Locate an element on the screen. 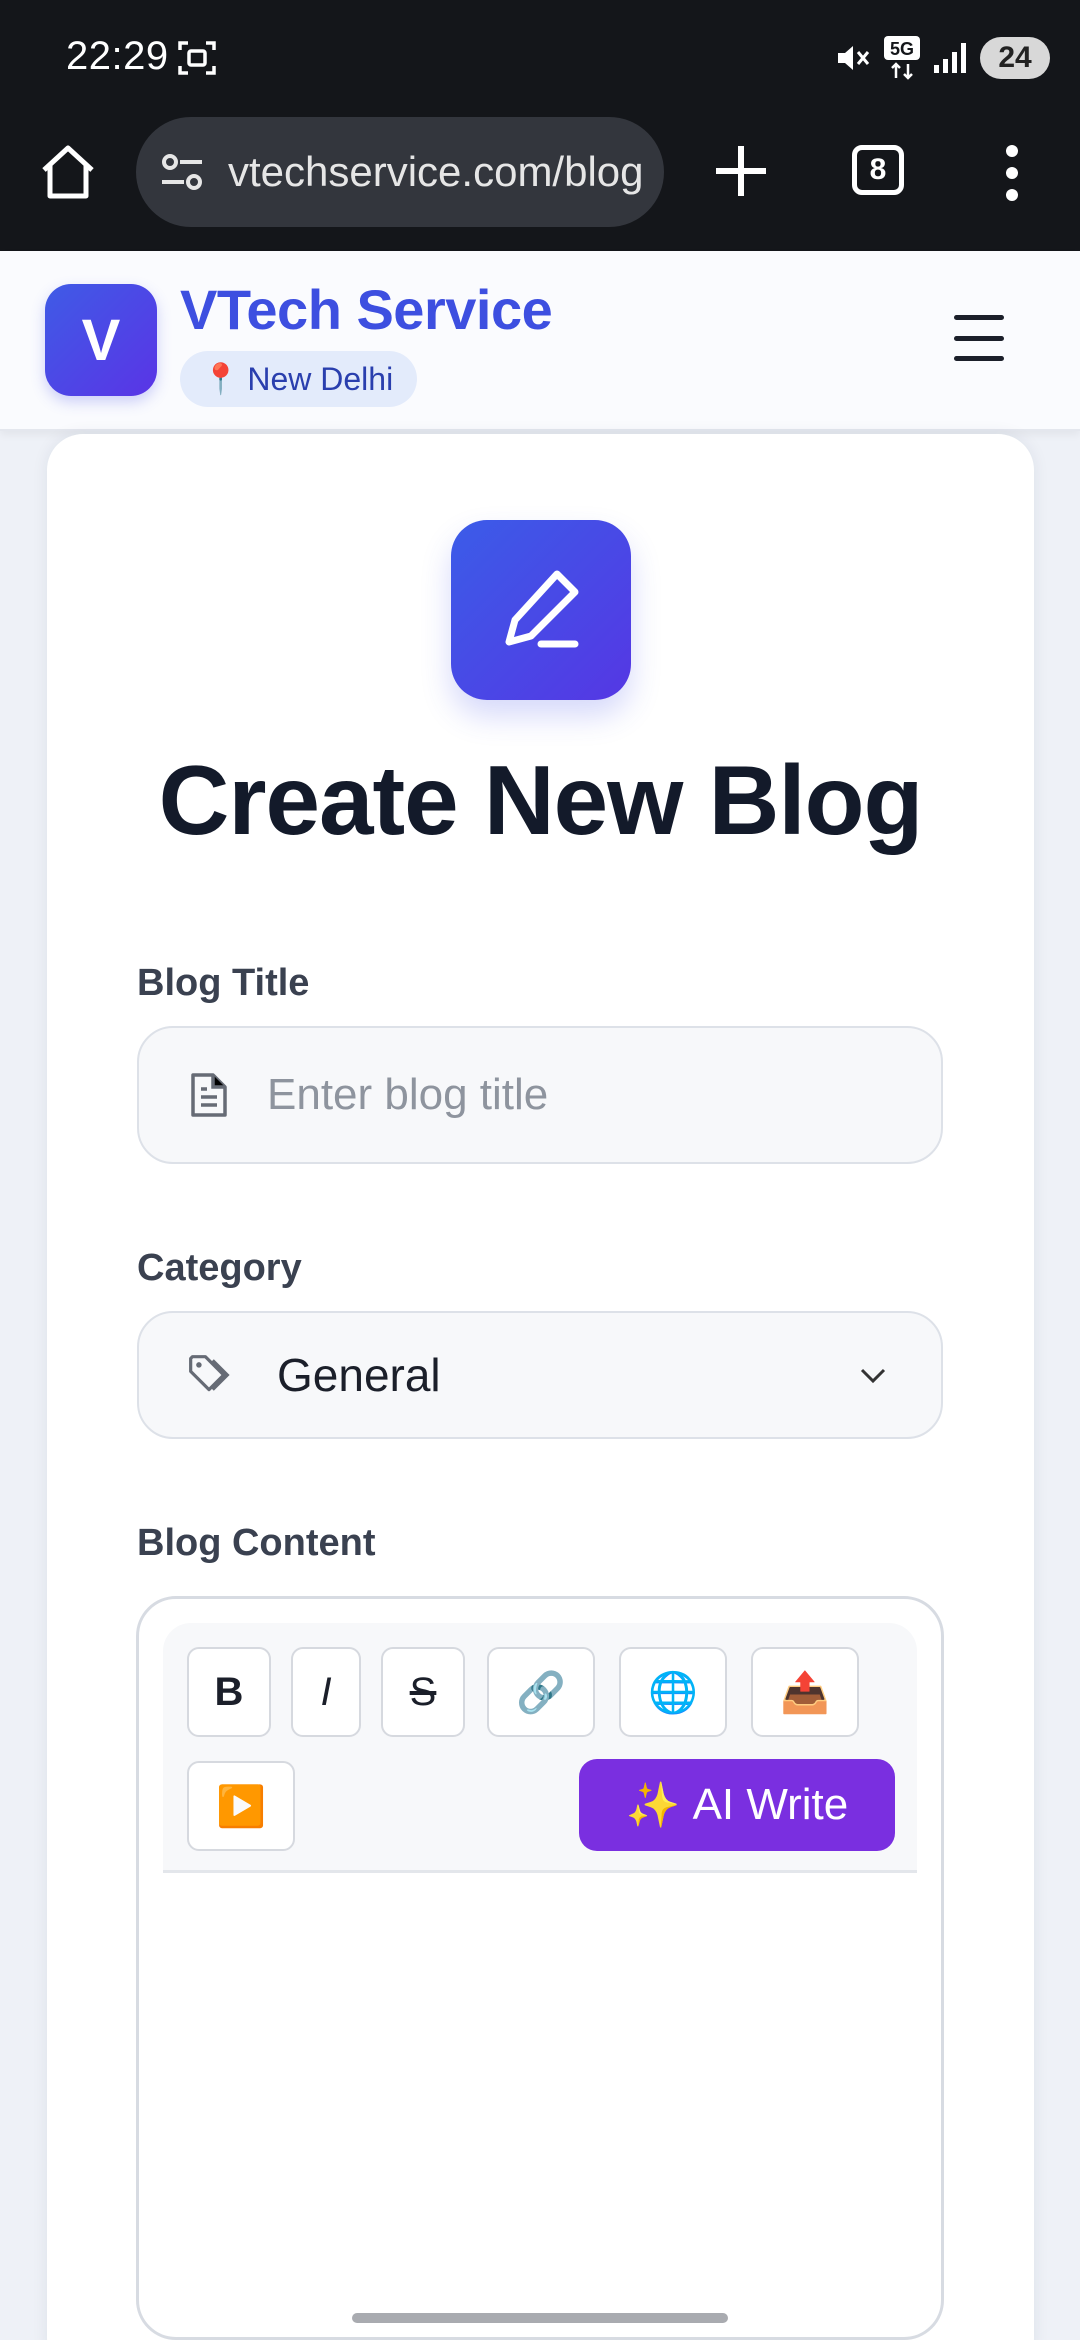 This screenshot has width=1080, height=2340. category-label: Category is located at coordinates (219, 1268).